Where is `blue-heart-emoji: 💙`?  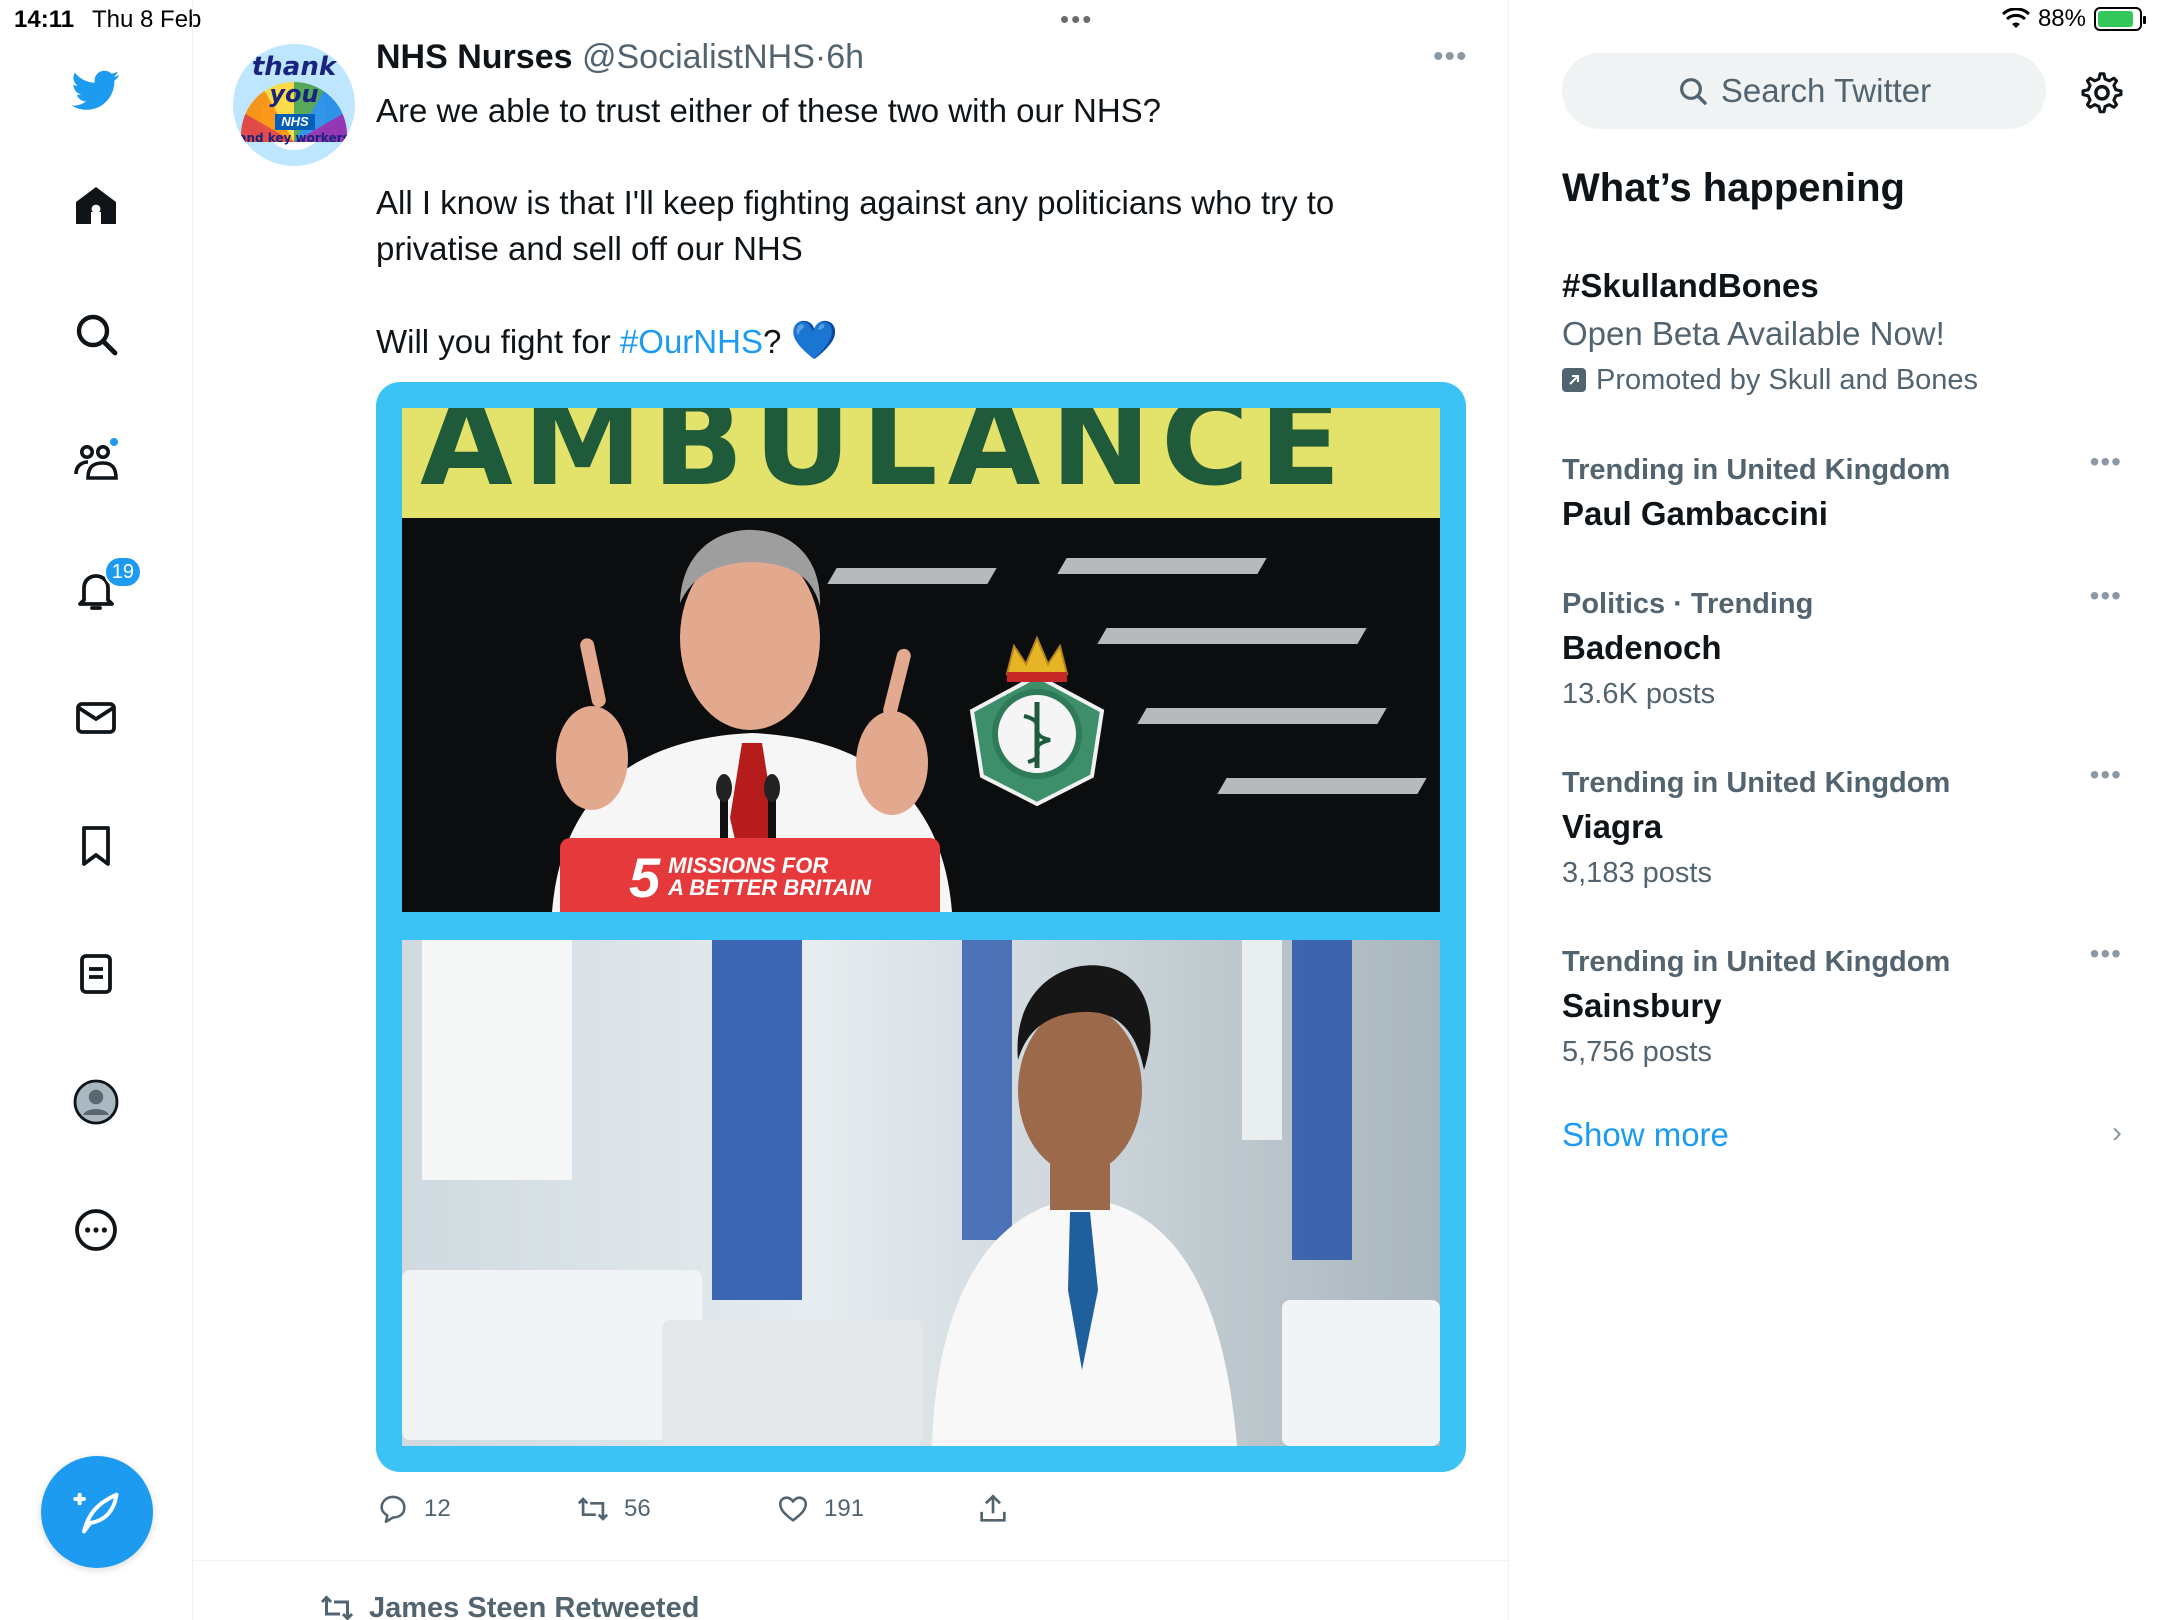
blue-heart-emoji: 💙 is located at coordinates (814, 341).